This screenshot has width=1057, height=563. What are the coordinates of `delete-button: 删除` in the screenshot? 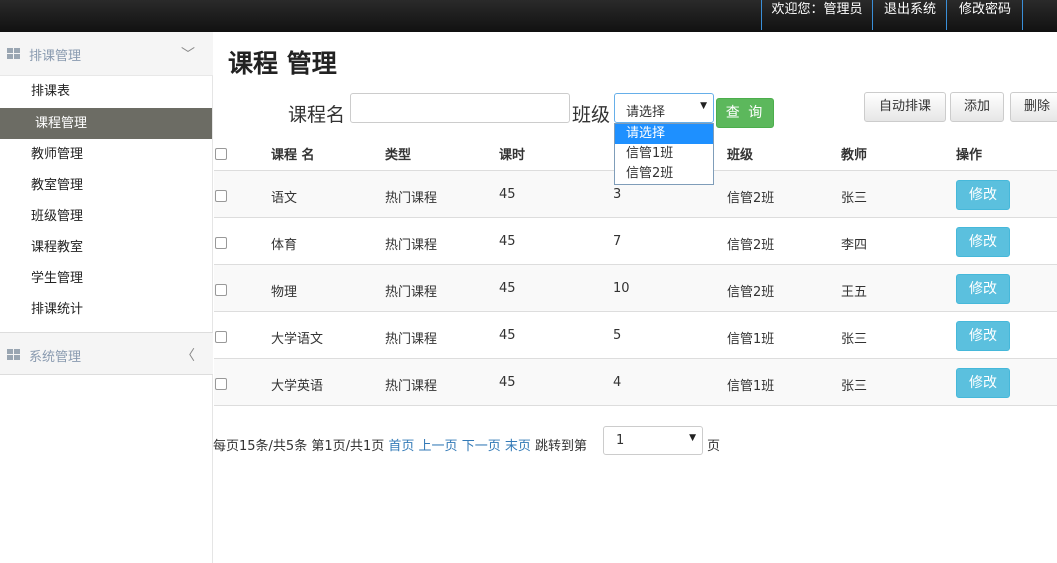 It's located at (1033, 107).